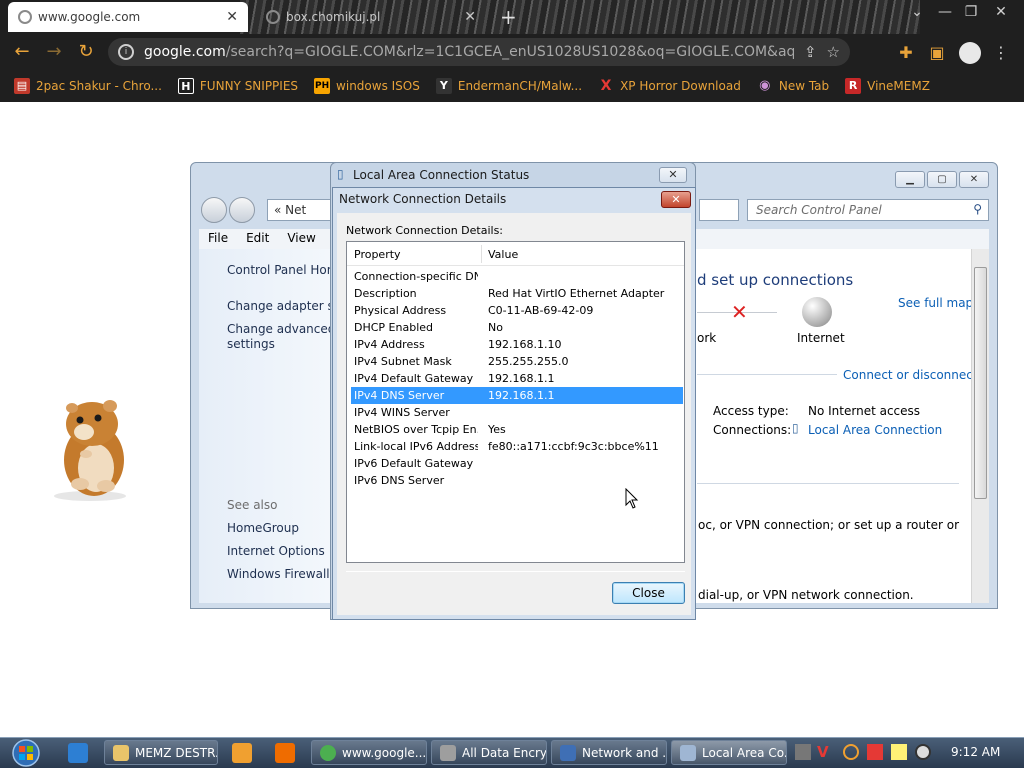  Describe the element at coordinates (719, 210) in the screenshot. I see `refresh-address-button` at that location.